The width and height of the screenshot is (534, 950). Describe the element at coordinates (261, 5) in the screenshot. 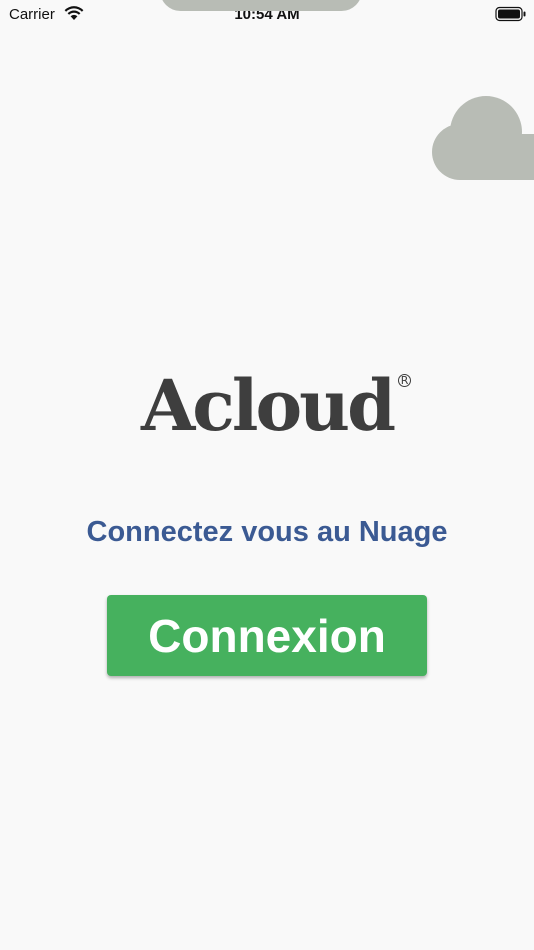

I see `top-pill-decoration` at that location.